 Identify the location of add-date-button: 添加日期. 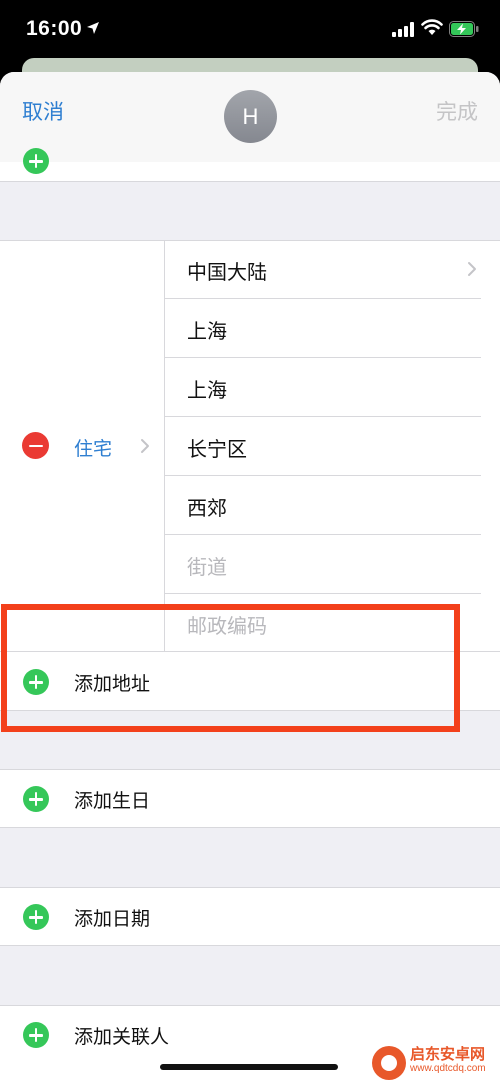
(112, 917).